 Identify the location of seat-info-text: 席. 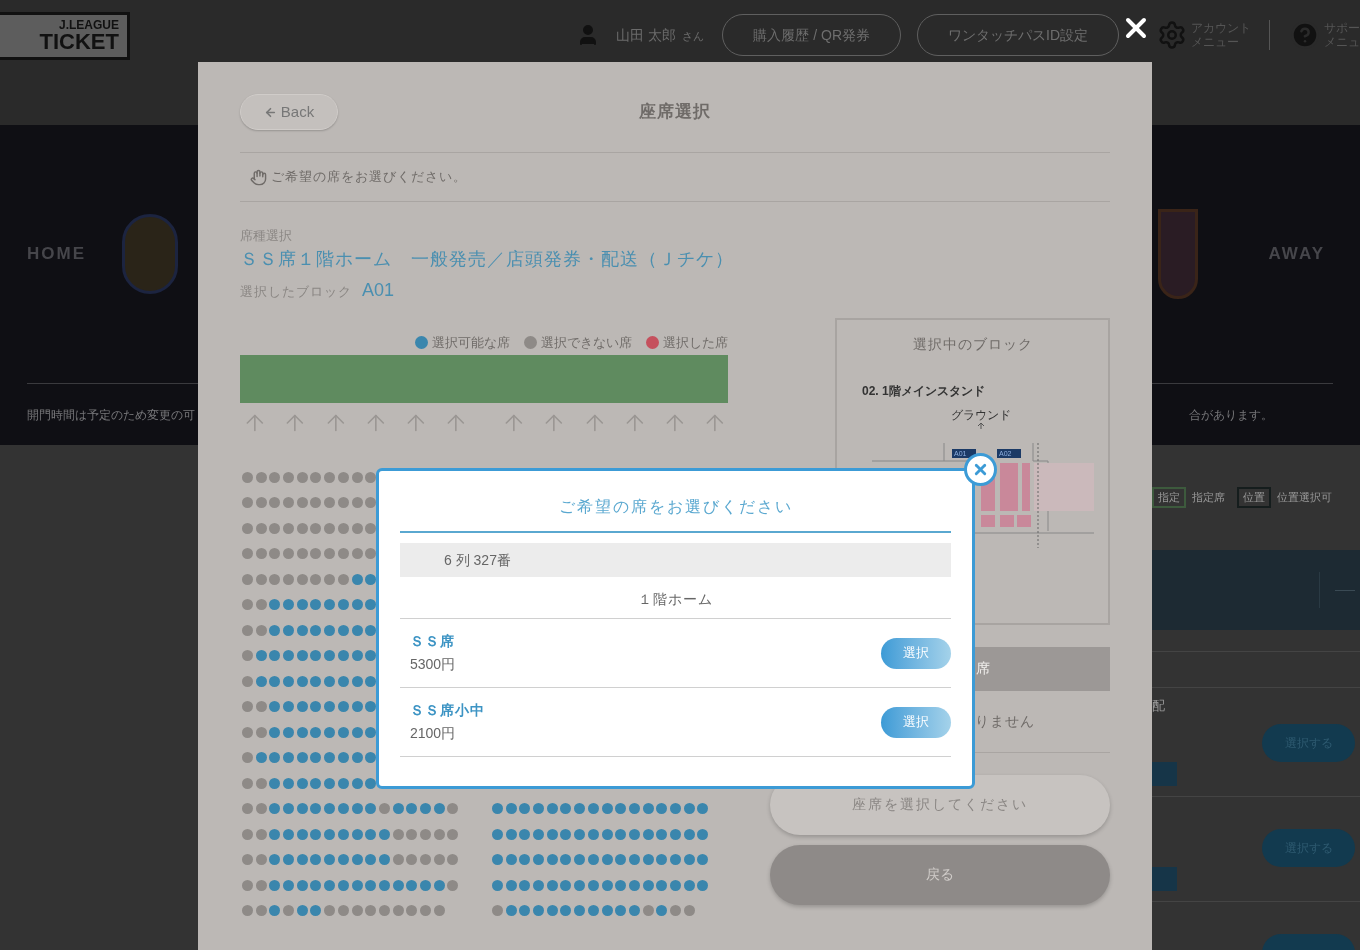
(983, 668).